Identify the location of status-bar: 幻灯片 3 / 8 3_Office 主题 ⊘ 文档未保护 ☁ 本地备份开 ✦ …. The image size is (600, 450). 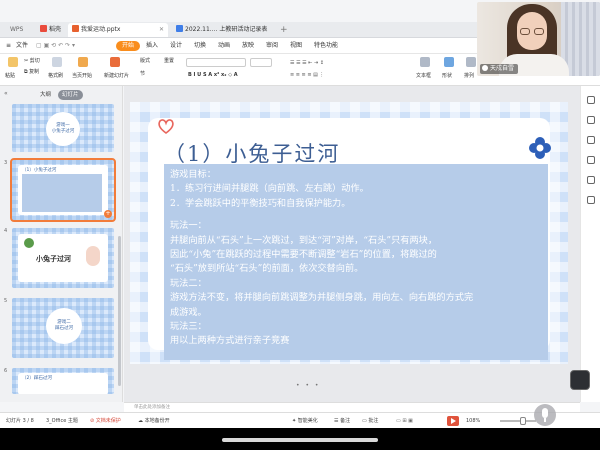
(300, 420).